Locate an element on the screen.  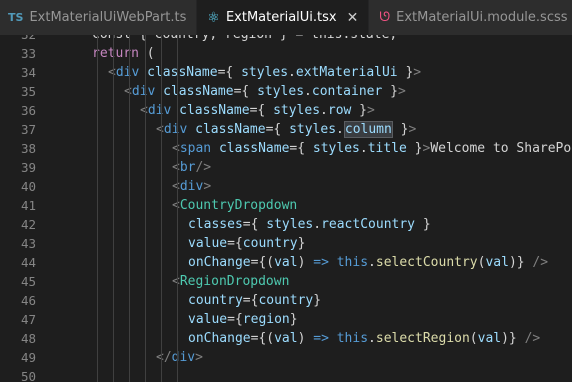
code-line: 45 <RegionDropdown is located at coordinates (286, 281).